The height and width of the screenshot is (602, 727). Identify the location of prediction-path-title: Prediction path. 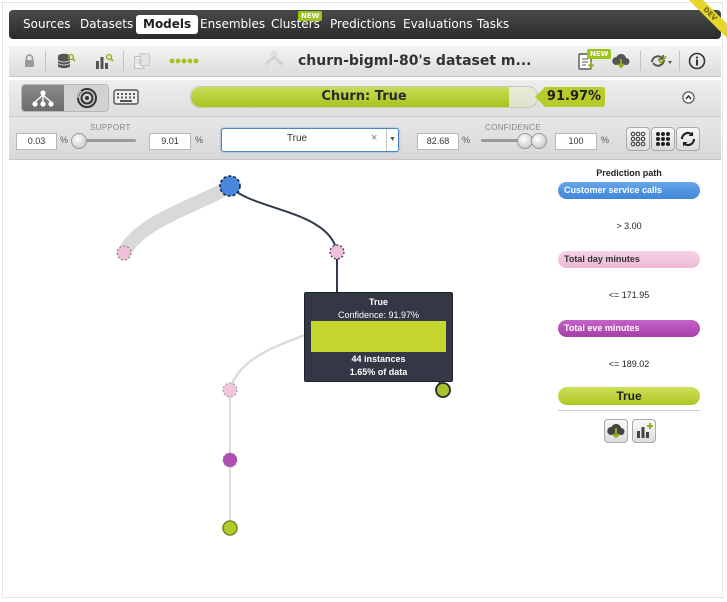
(629, 173).